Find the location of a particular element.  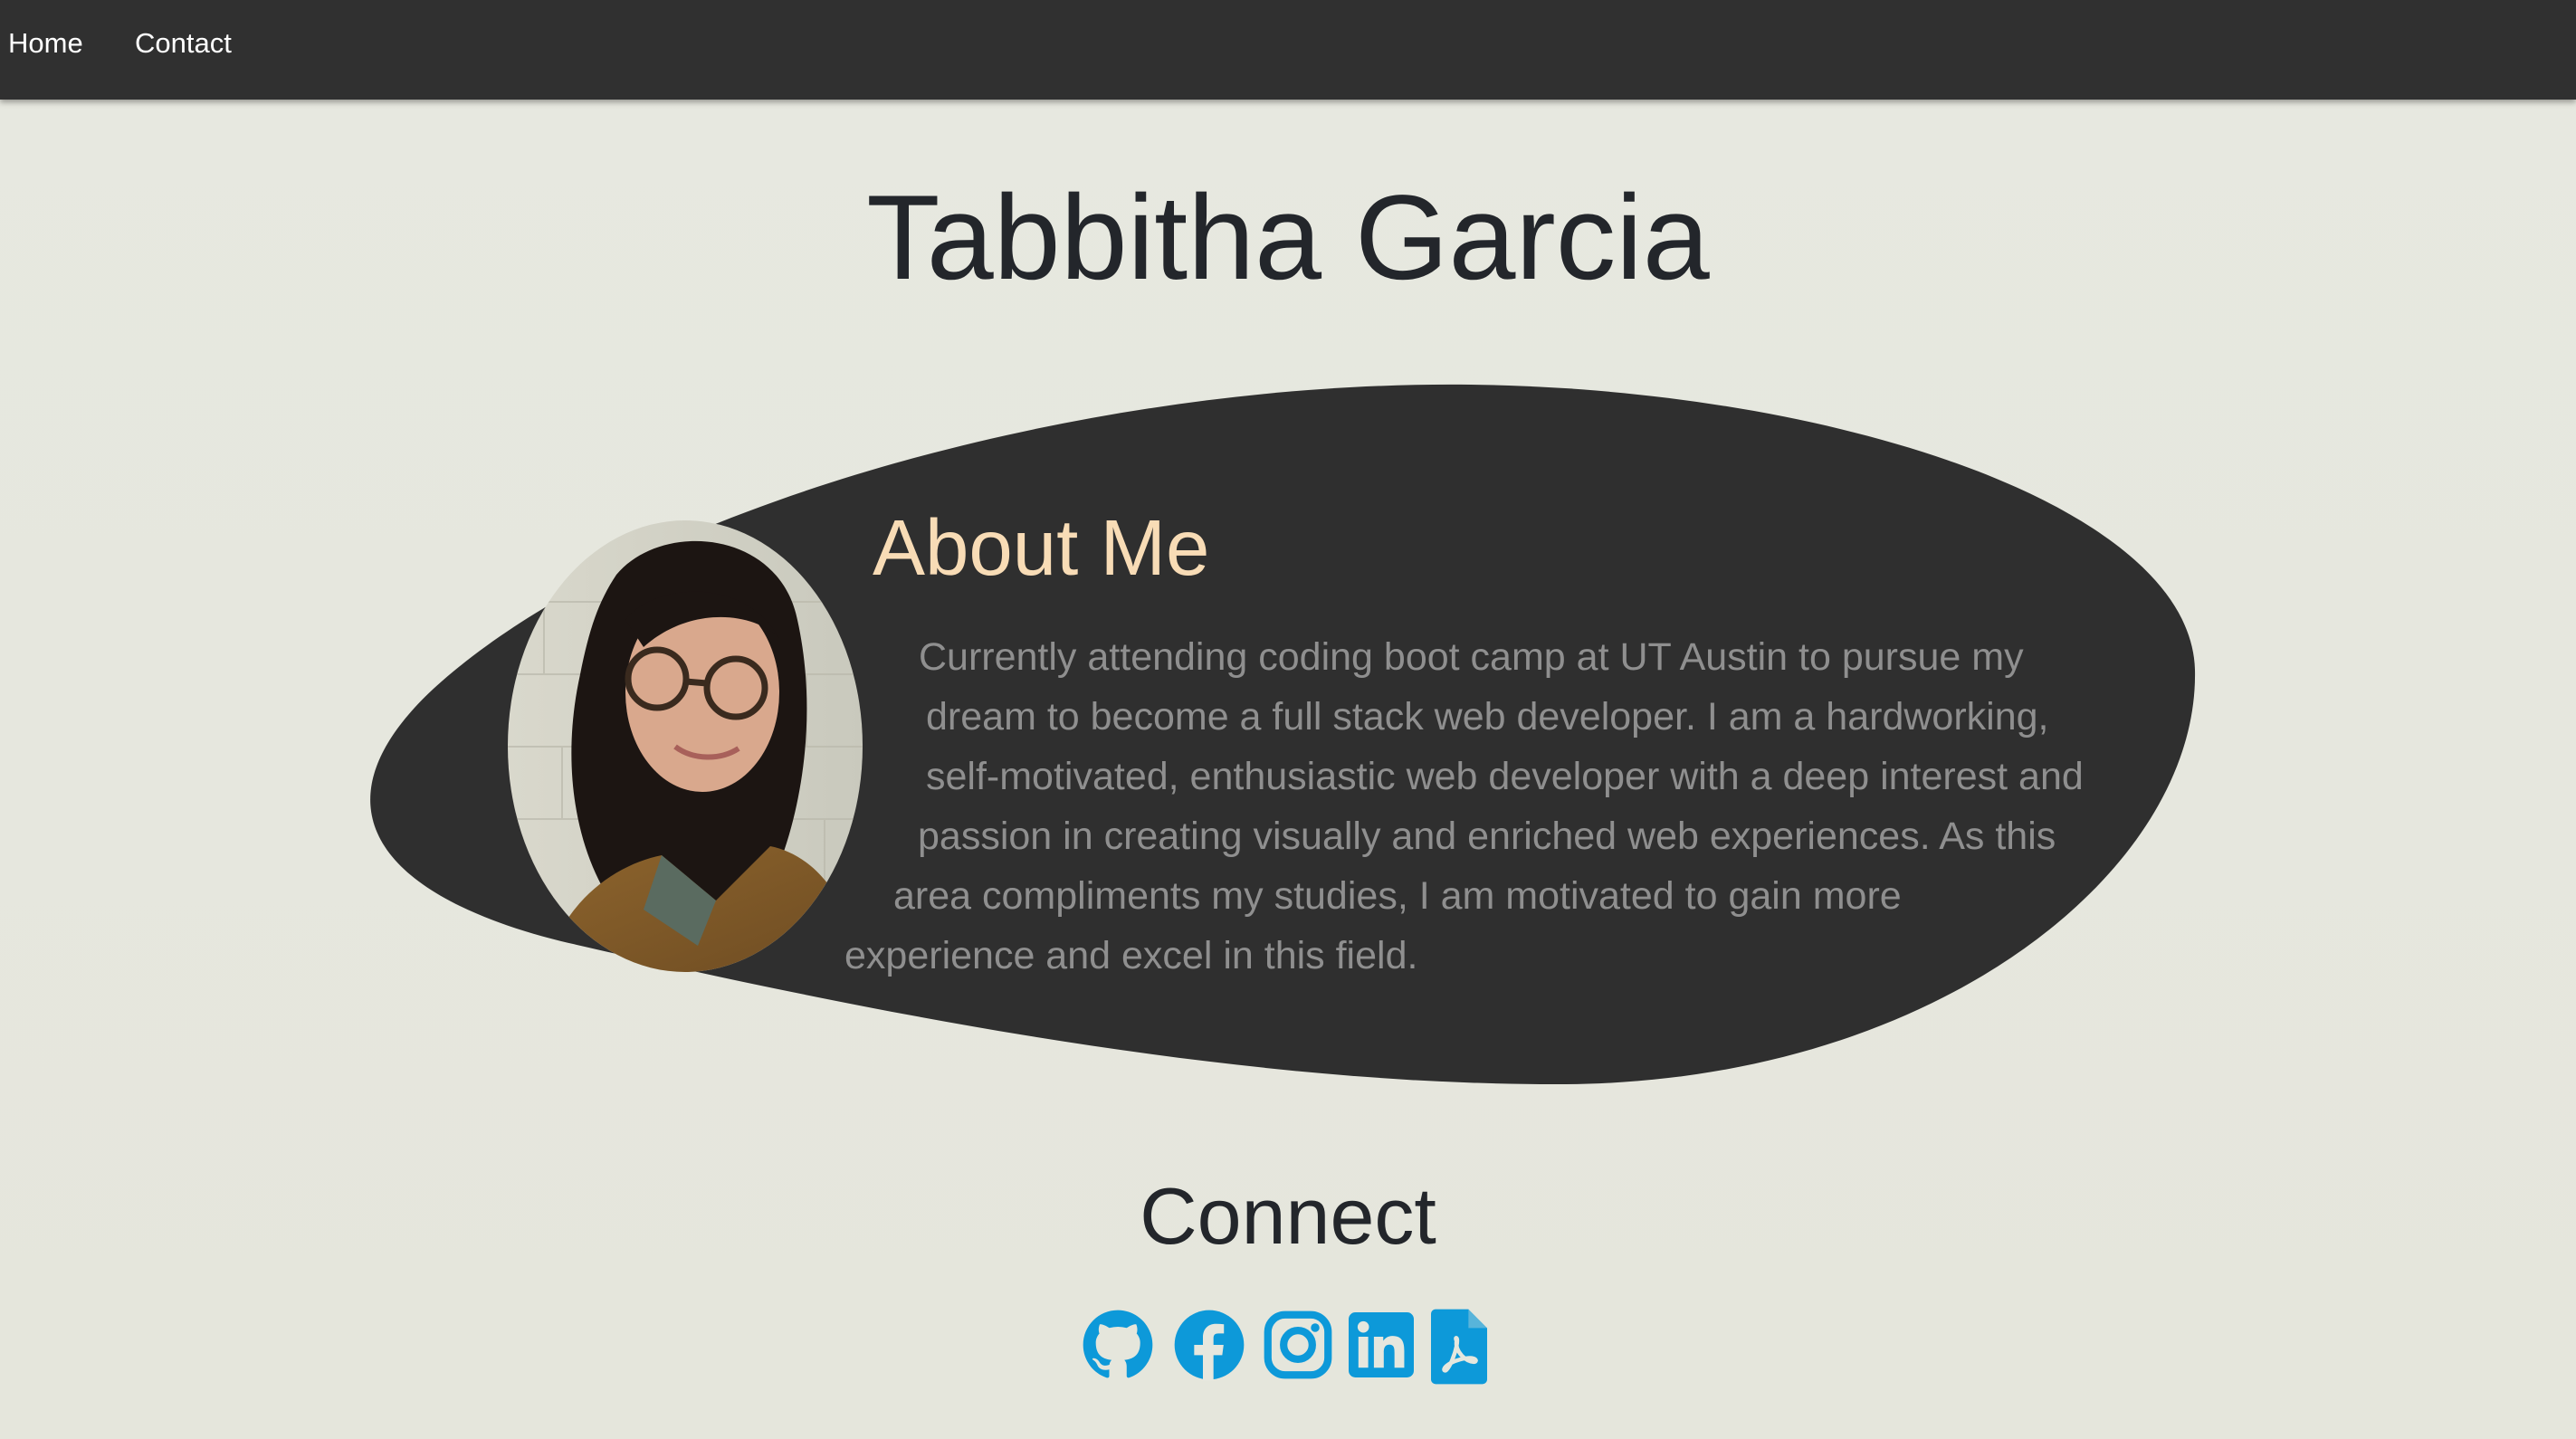

about-heading: About Me is located at coordinates (1041, 548).